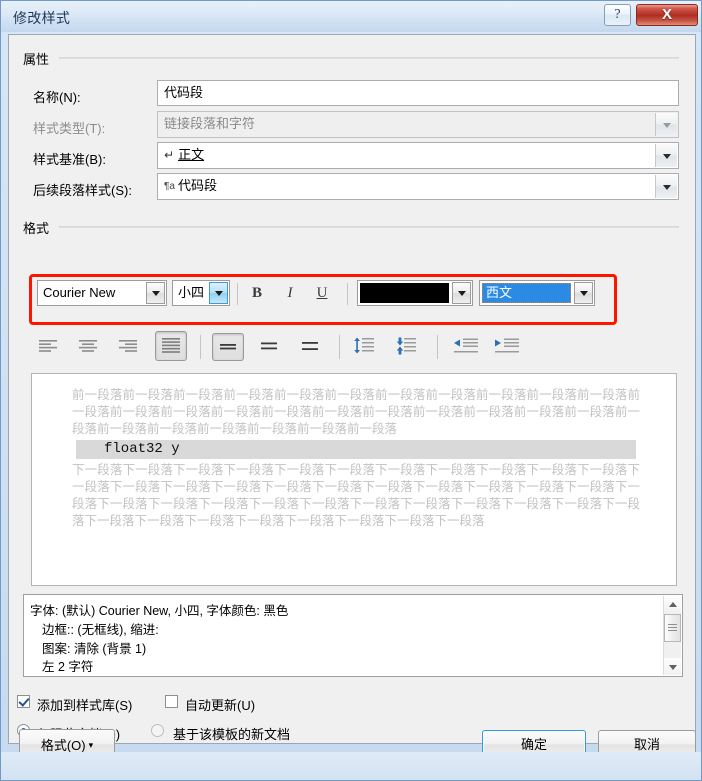 This screenshot has height=781, width=702. I want to click on new-documents-template-label: 基于该模板的新文档, so click(232, 734).